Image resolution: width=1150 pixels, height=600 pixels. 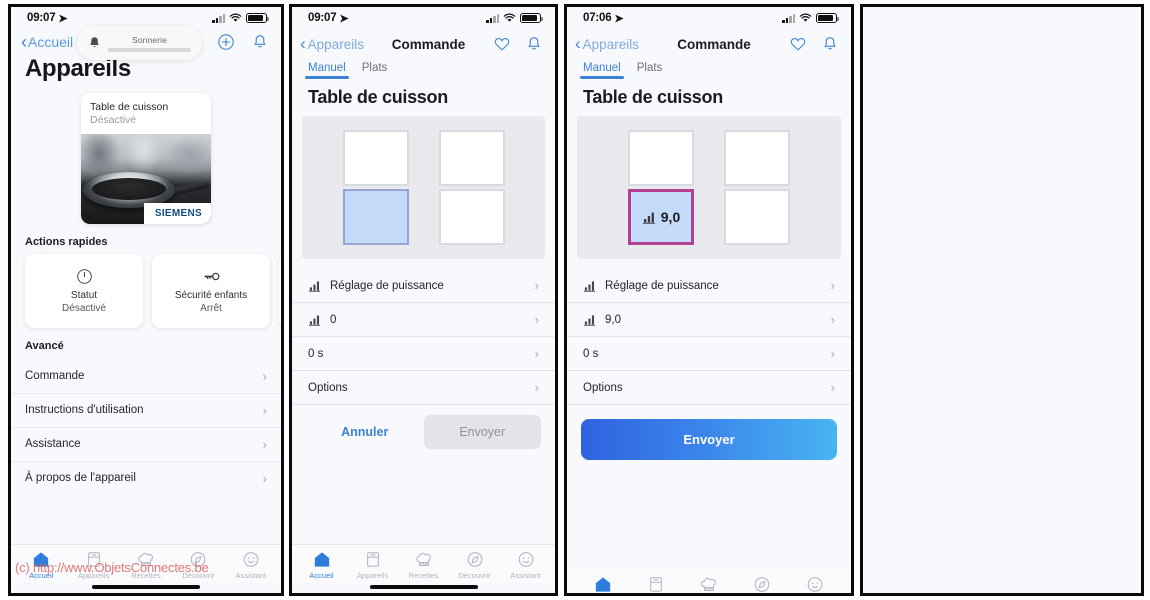 I want to click on tab-label: Appareils, so click(x=372, y=575).